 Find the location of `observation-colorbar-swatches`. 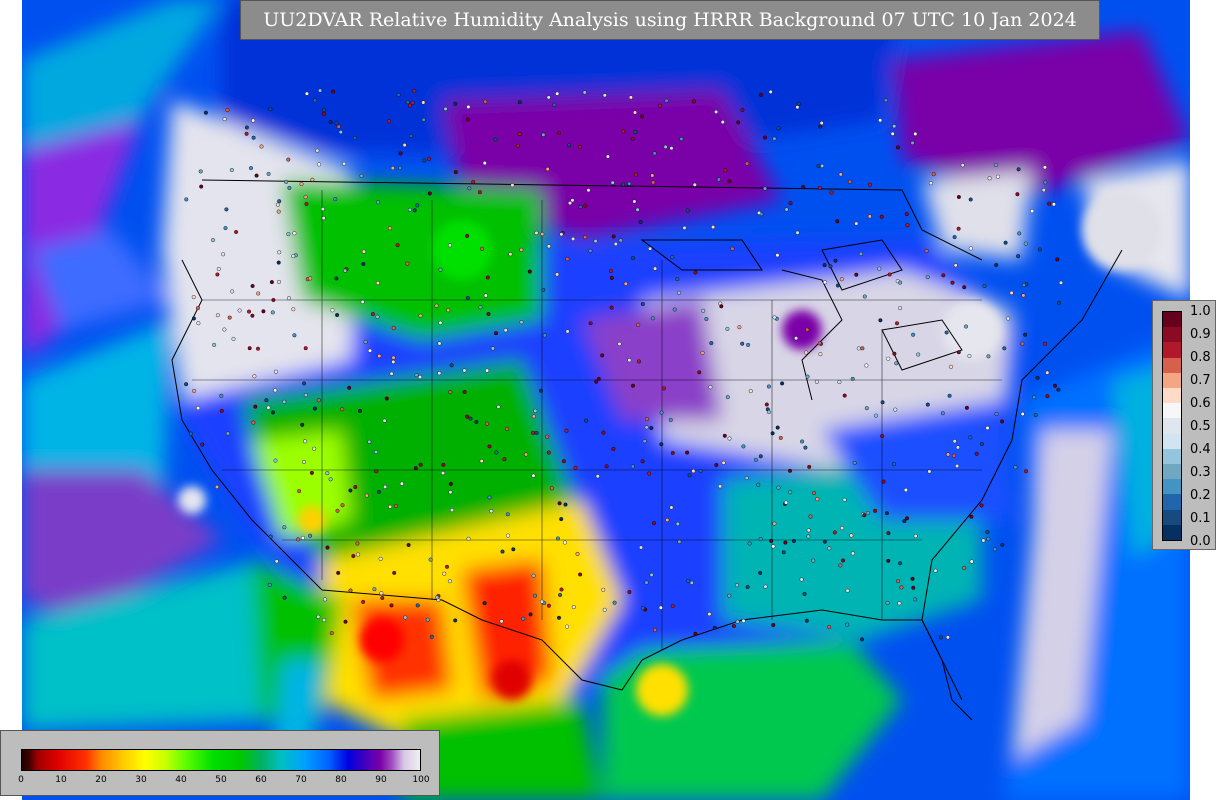

observation-colorbar-swatches is located at coordinates (1172, 426).